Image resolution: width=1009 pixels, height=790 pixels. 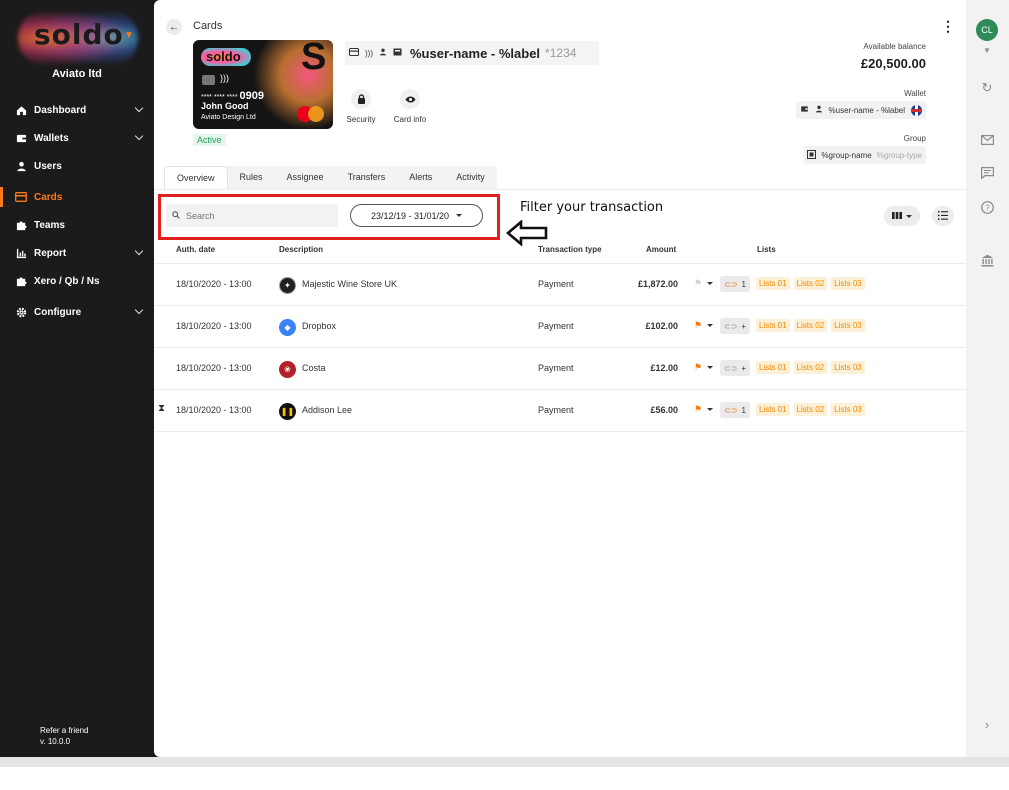 I want to click on brand-logo: soldo ▼, so click(x=78, y=38).